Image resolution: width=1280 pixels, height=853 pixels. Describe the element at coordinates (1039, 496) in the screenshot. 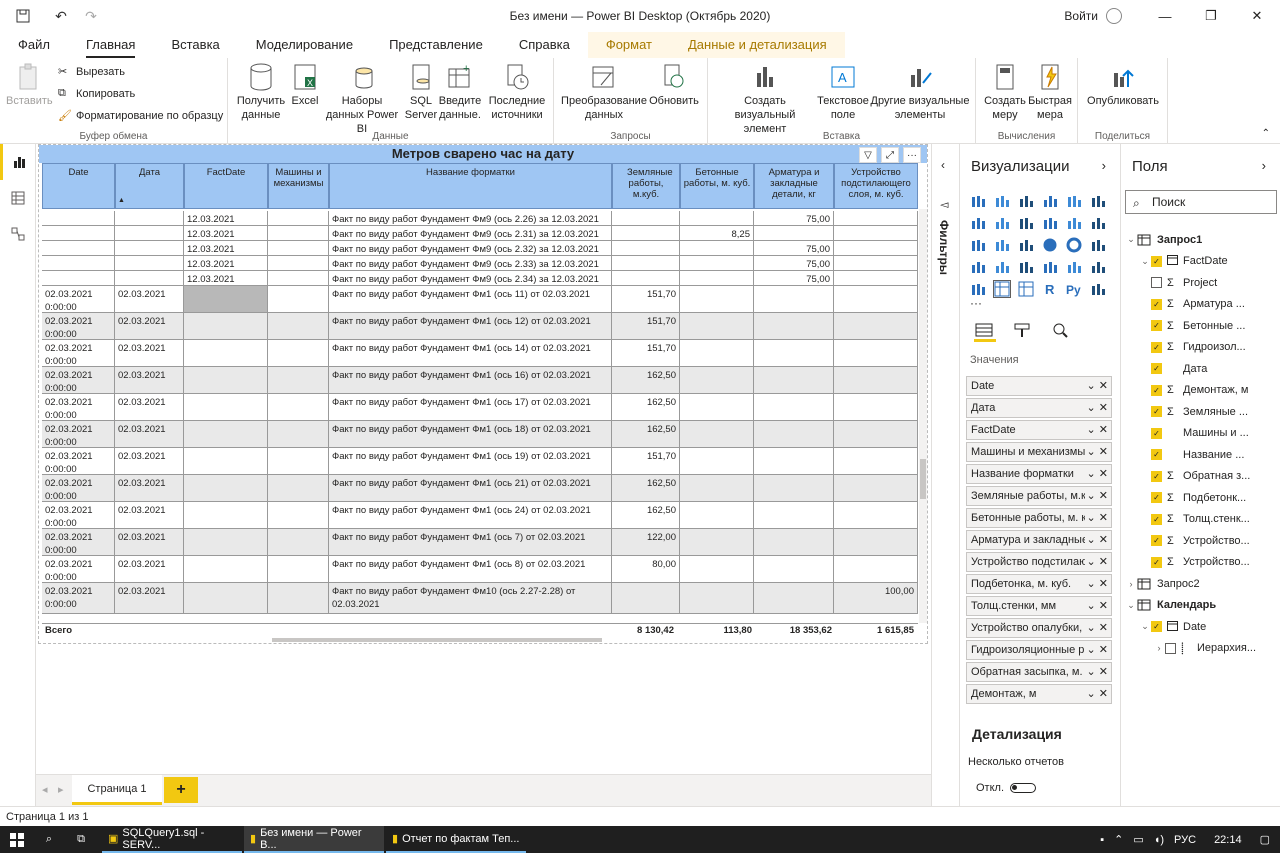

I see `value-well: Земляные работы, м.куб ⌄ ✕` at that location.